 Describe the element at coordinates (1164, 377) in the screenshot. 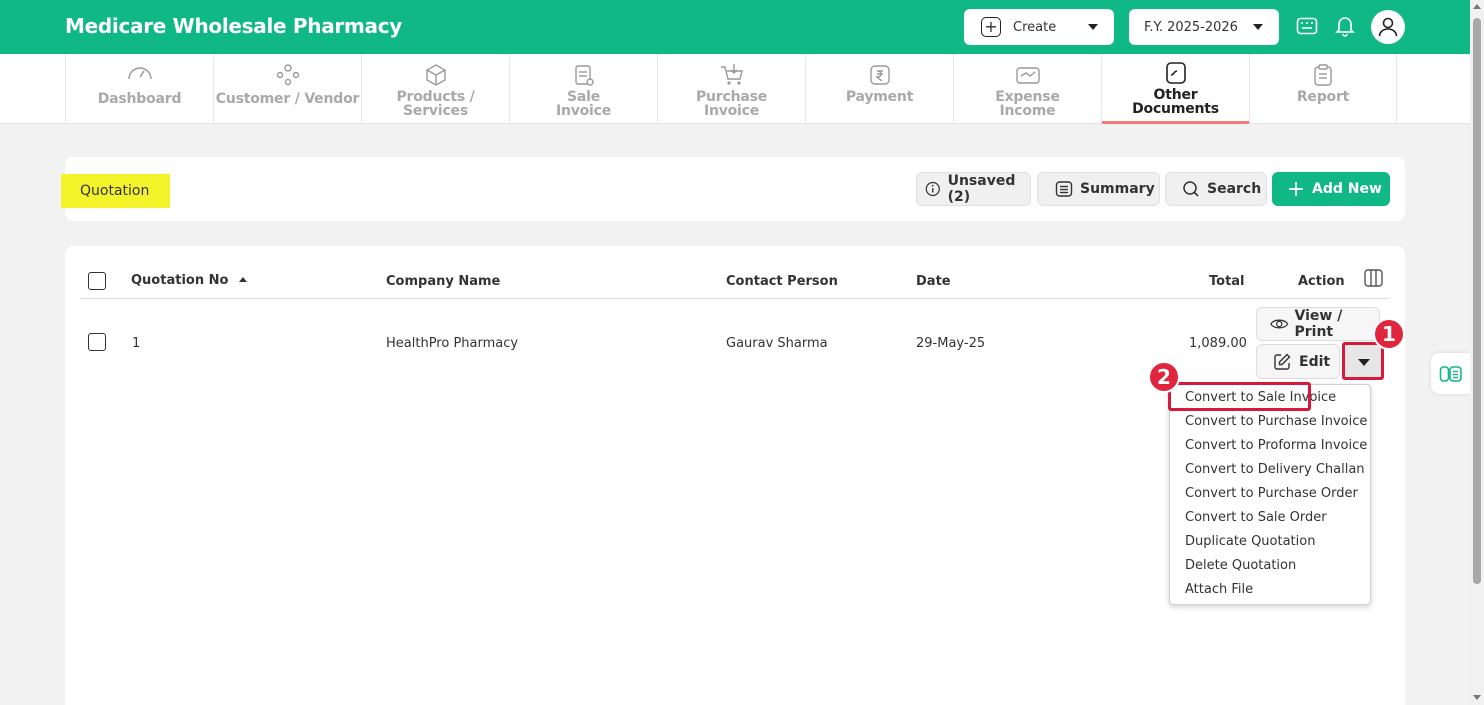

I see `annotation-badge-2: 2` at that location.